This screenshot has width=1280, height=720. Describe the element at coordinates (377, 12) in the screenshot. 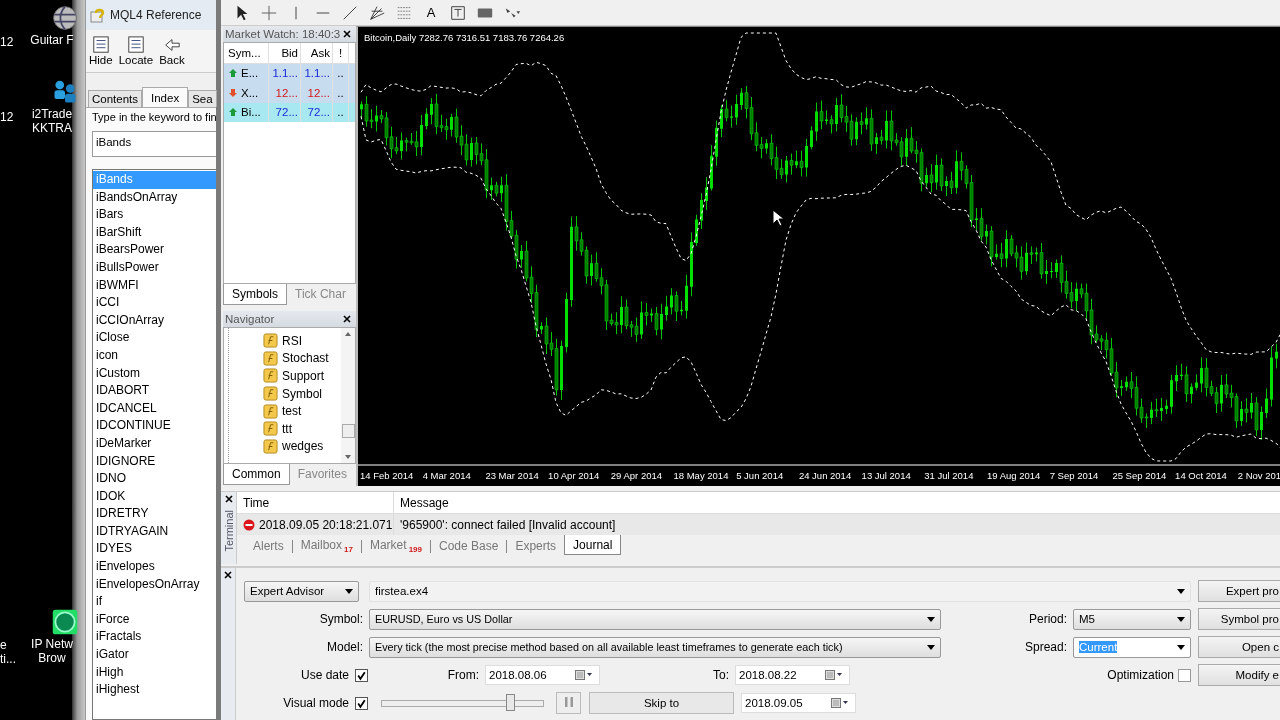

I see `fan-lines-icon` at that location.